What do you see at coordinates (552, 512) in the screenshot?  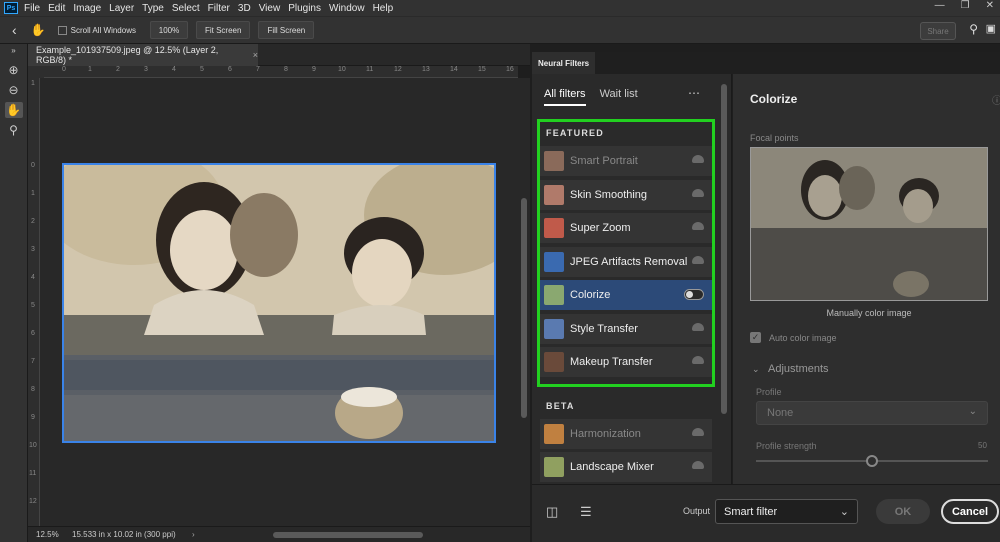 I see `preview-compare-icon: ◫` at bounding box center [552, 512].